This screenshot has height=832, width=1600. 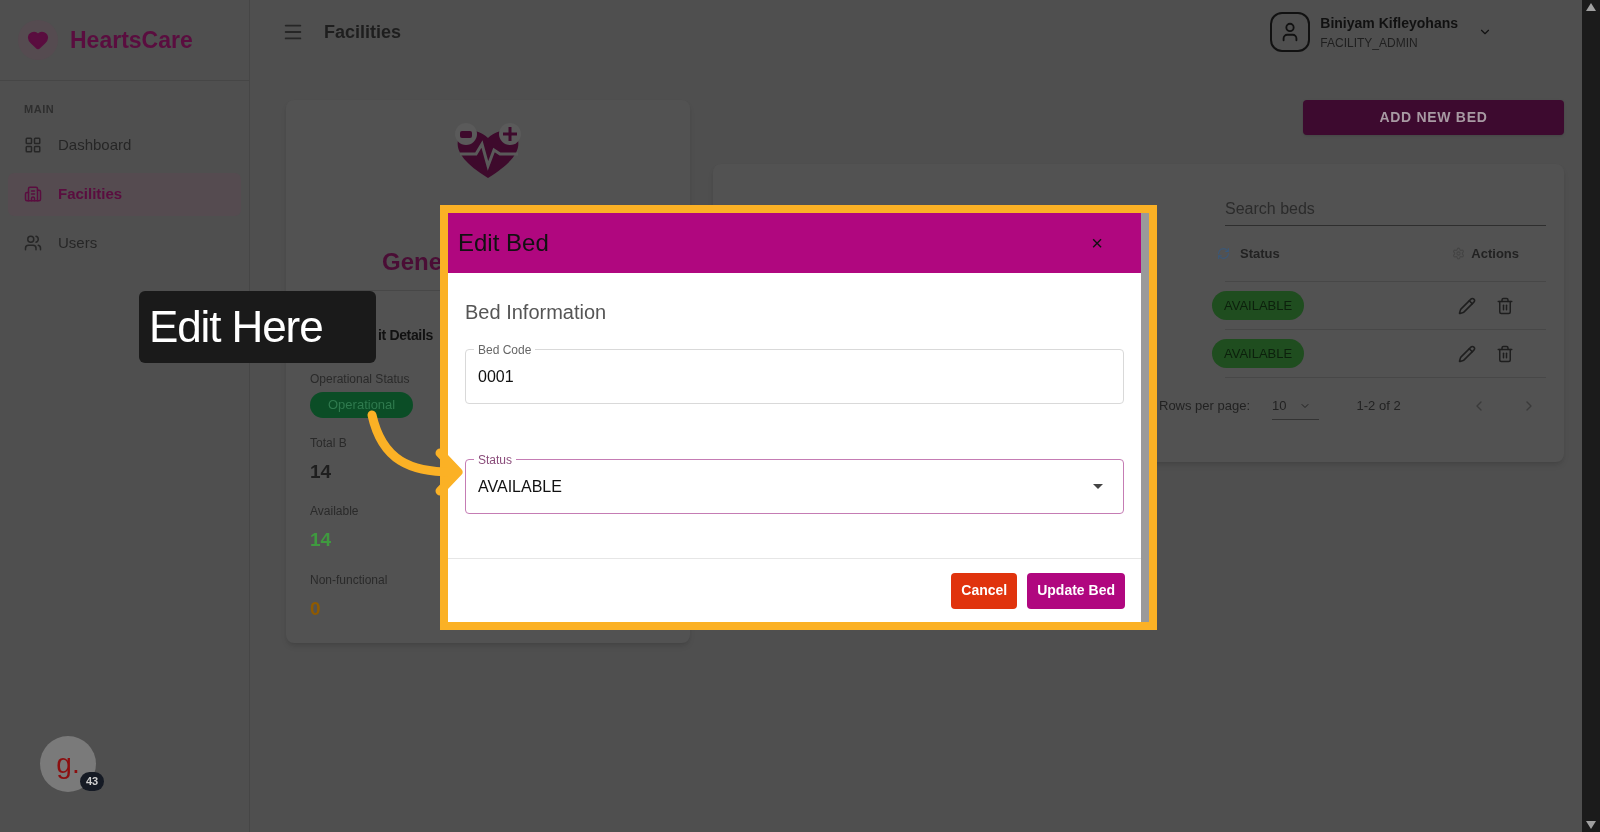 I want to click on dropdown-caret-icon, so click(x=1098, y=486).